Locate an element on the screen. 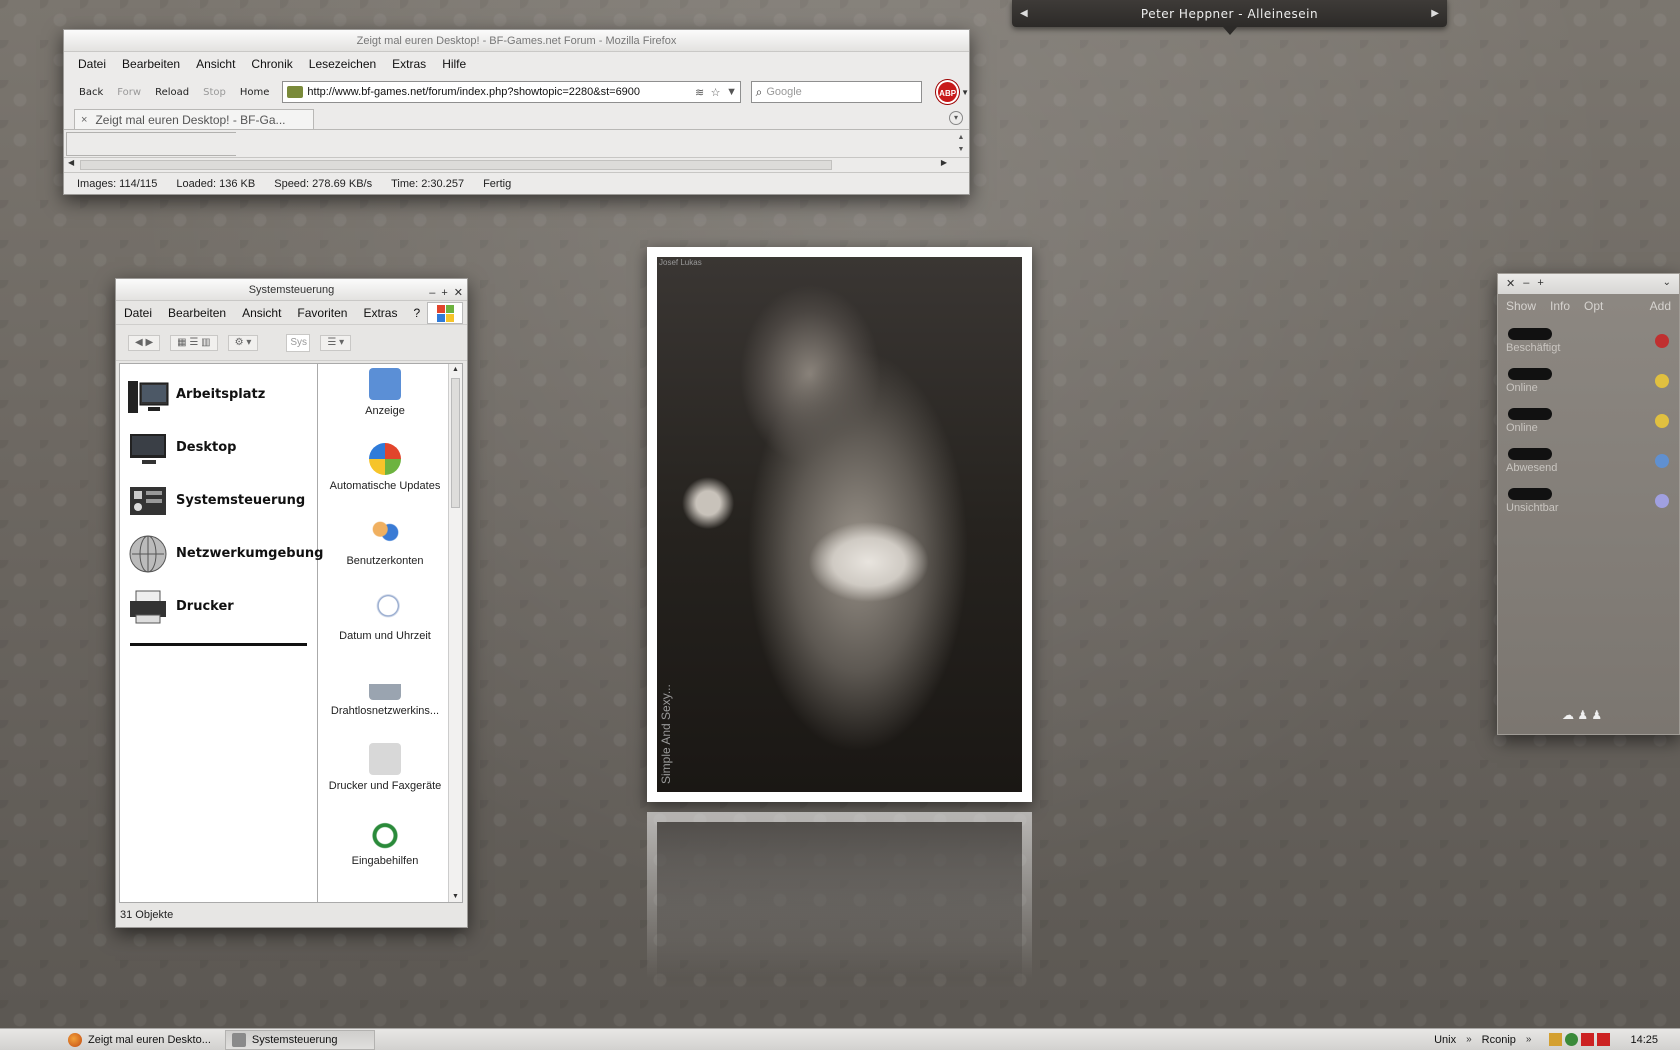 This screenshot has height=1050, width=1680. back-button: Back is located at coordinates (91, 92).